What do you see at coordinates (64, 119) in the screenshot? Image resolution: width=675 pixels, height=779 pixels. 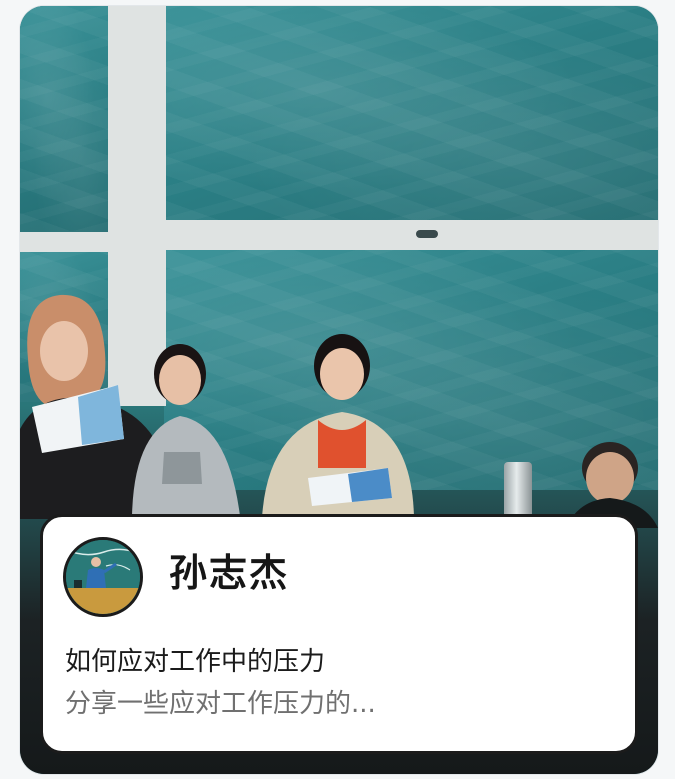 I see `chalkboard-upper-left` at bounding box center [64, 119].